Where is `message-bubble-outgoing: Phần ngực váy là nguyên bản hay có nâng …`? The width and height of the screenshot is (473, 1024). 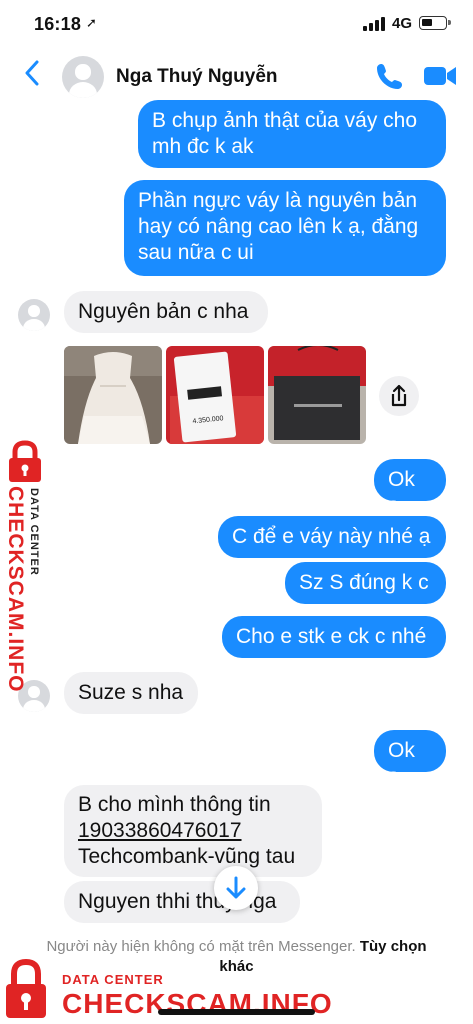
message-bubble-outgoing: Phần ngực váy là nguyên bản hay có nâng … is located at coordinates (285, 228).